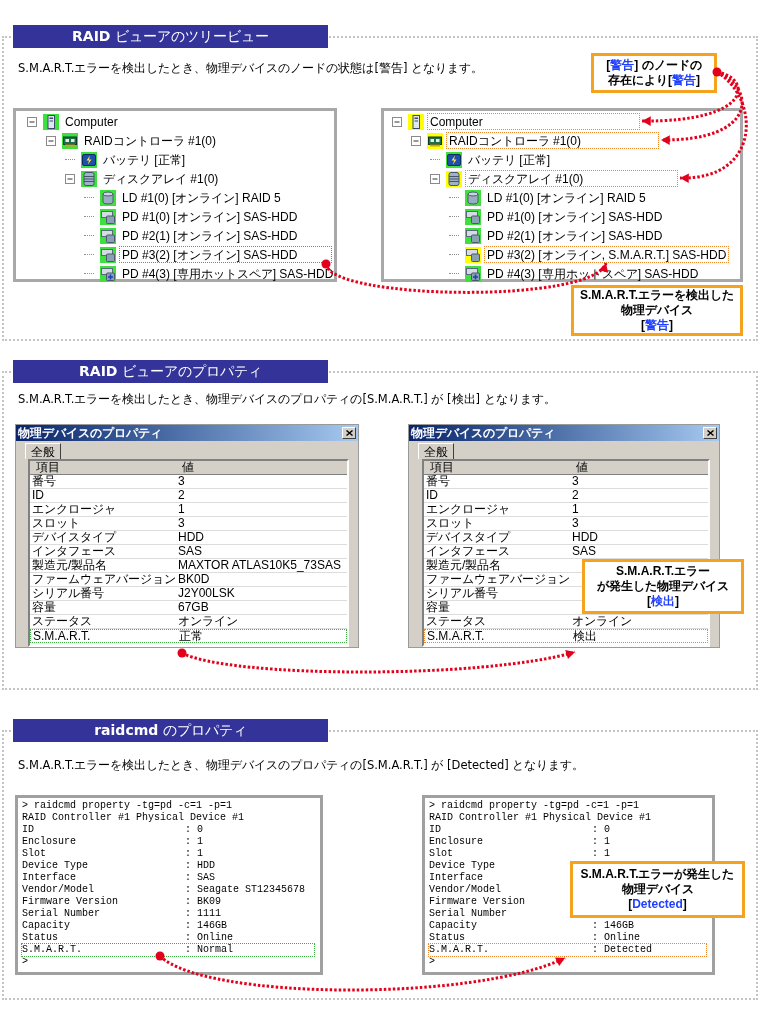  I want to click on table-cell-text: エンクロージャ, so click(73, 509).